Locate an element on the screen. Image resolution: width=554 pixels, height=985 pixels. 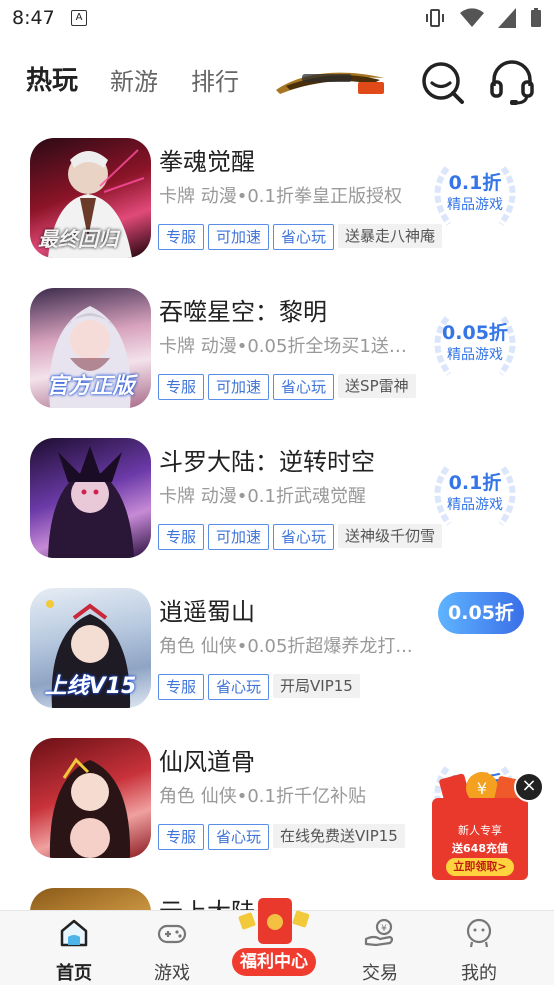
nav-trade: ¥ 交易 is located at coordinates (380, 948).